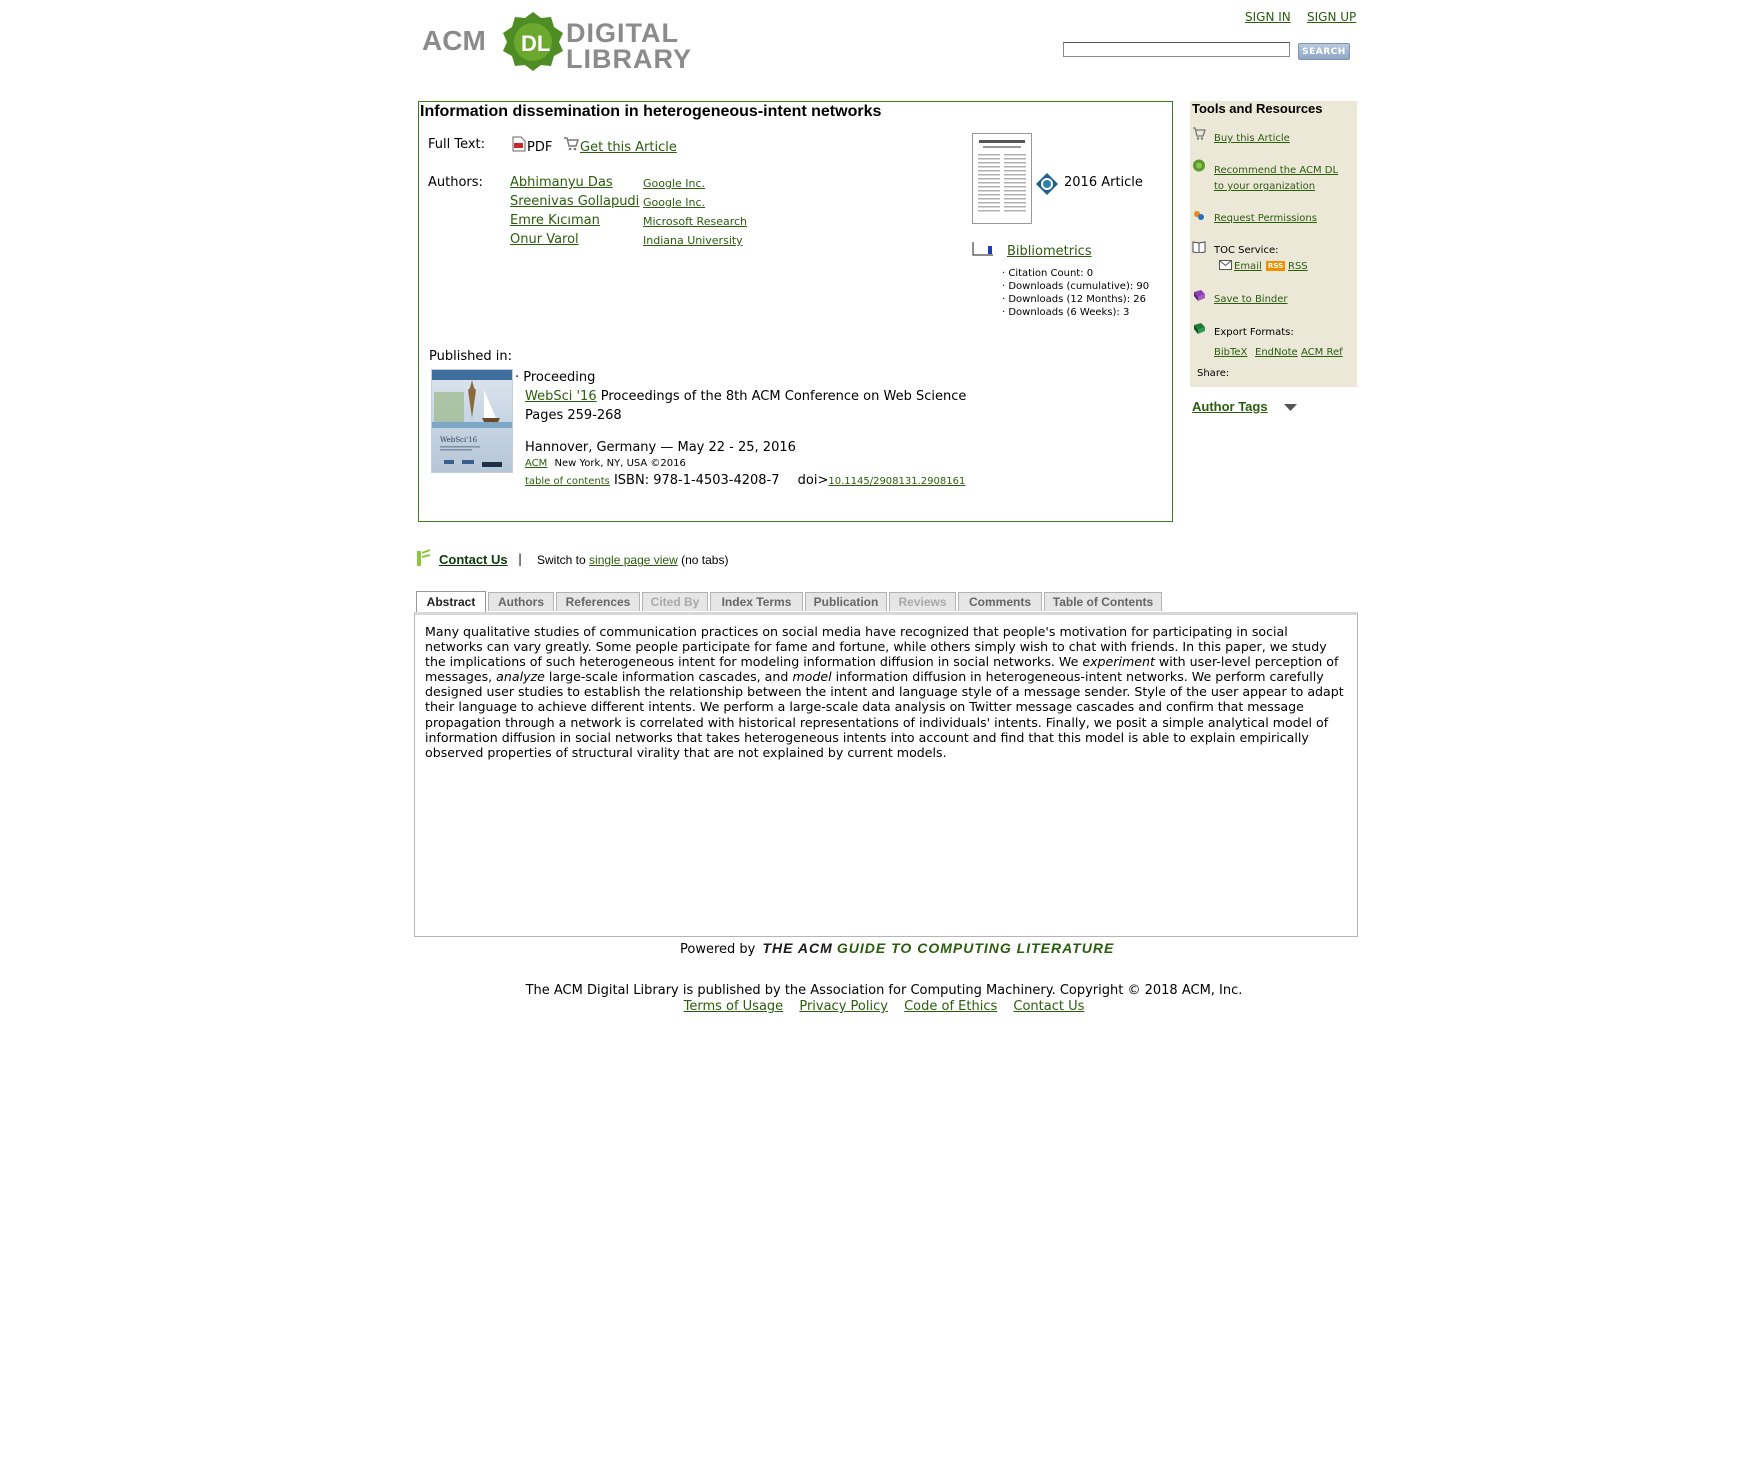 The width and height of the screenshot is (1763, 1479). What do you see at coordinates (561, 182) in the screenshot?
I see `author-name: Abhimanyu Das` at bounding box center [561, 182].